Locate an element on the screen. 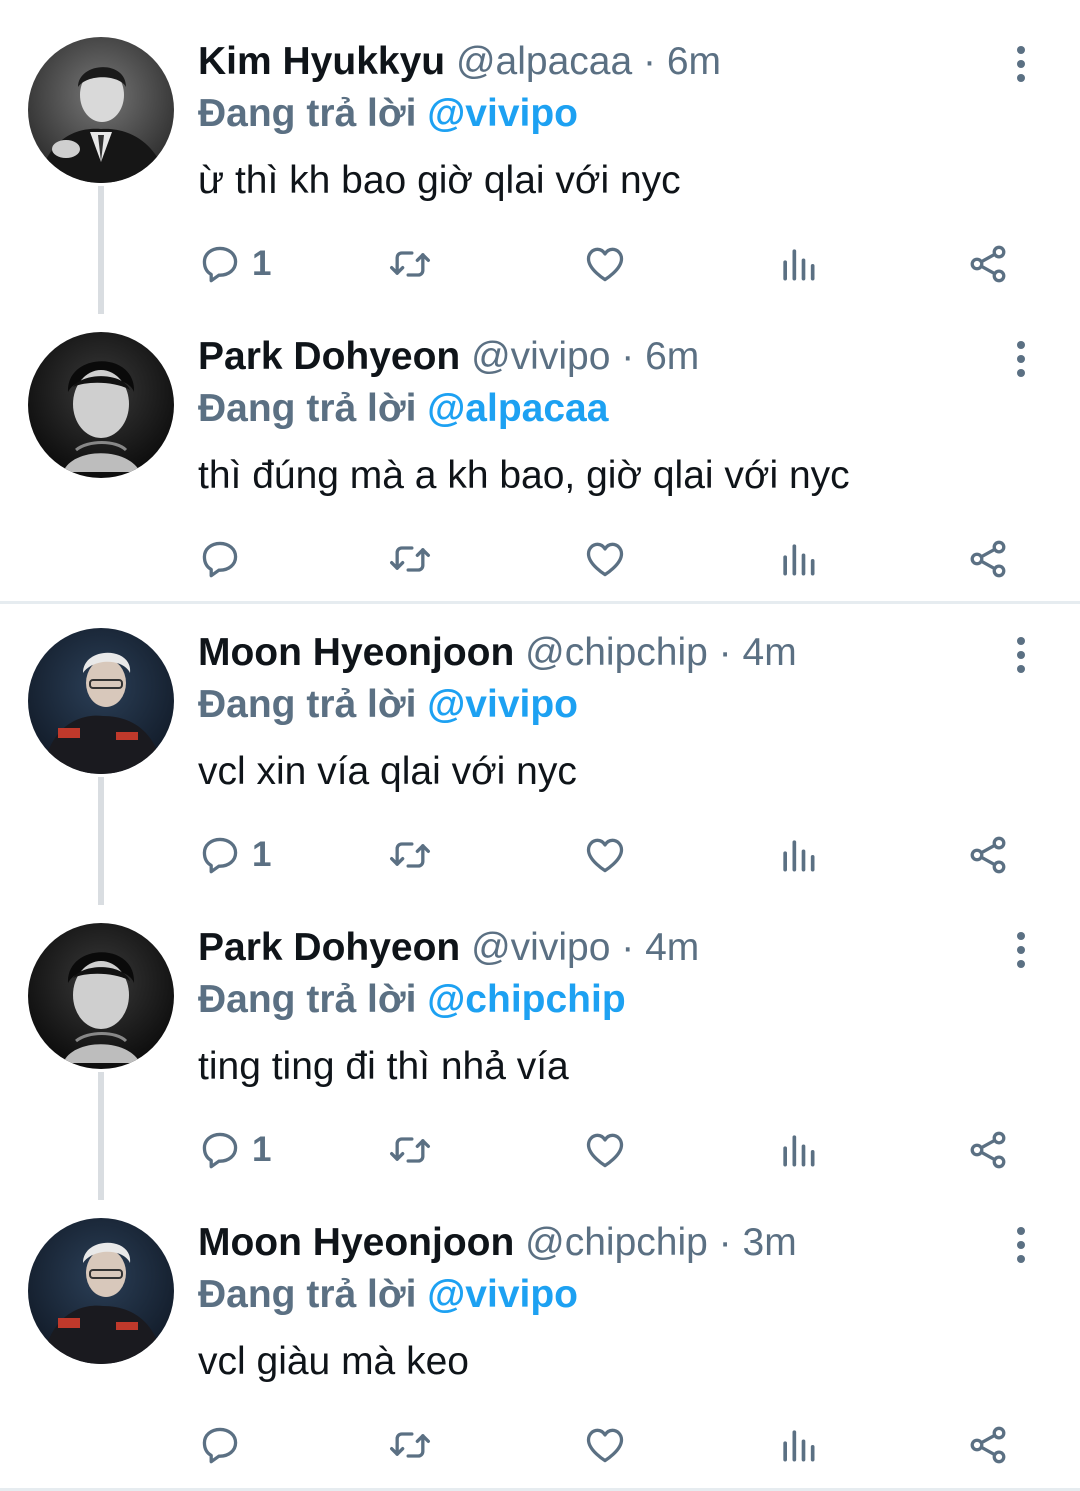  tweet-text: vcl giàu mà keo is located at coordinates (333, 1361).